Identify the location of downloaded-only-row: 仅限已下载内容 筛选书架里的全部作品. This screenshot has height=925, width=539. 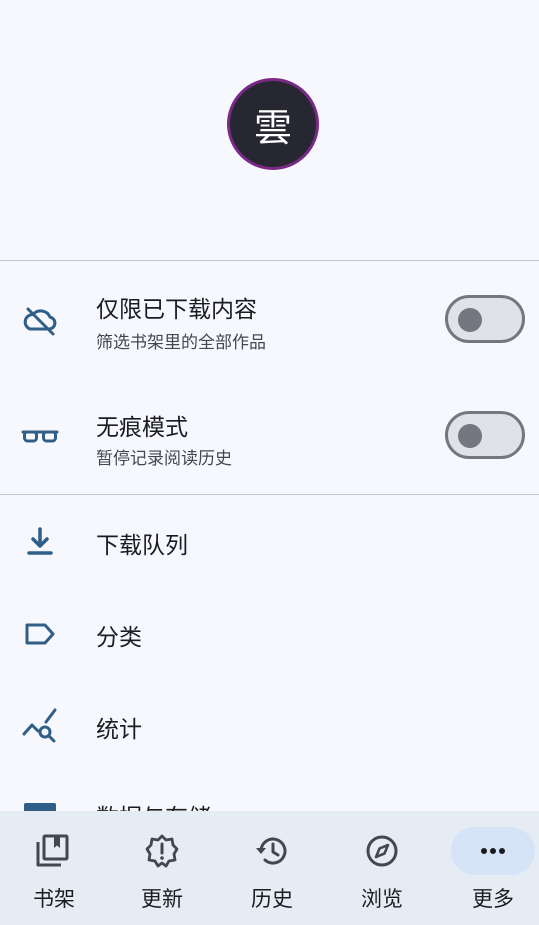
(269, 320).